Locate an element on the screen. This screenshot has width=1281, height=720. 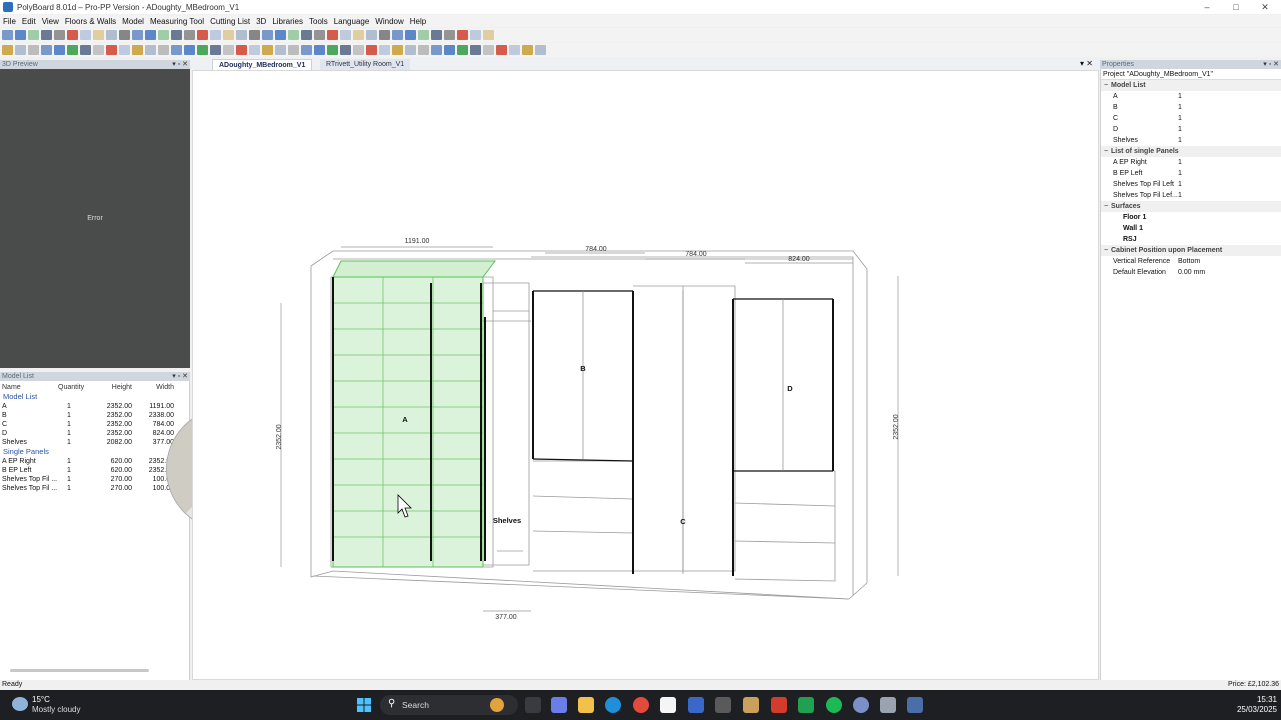
property-row: Floor 1 is located at coordinates (1191, 217).